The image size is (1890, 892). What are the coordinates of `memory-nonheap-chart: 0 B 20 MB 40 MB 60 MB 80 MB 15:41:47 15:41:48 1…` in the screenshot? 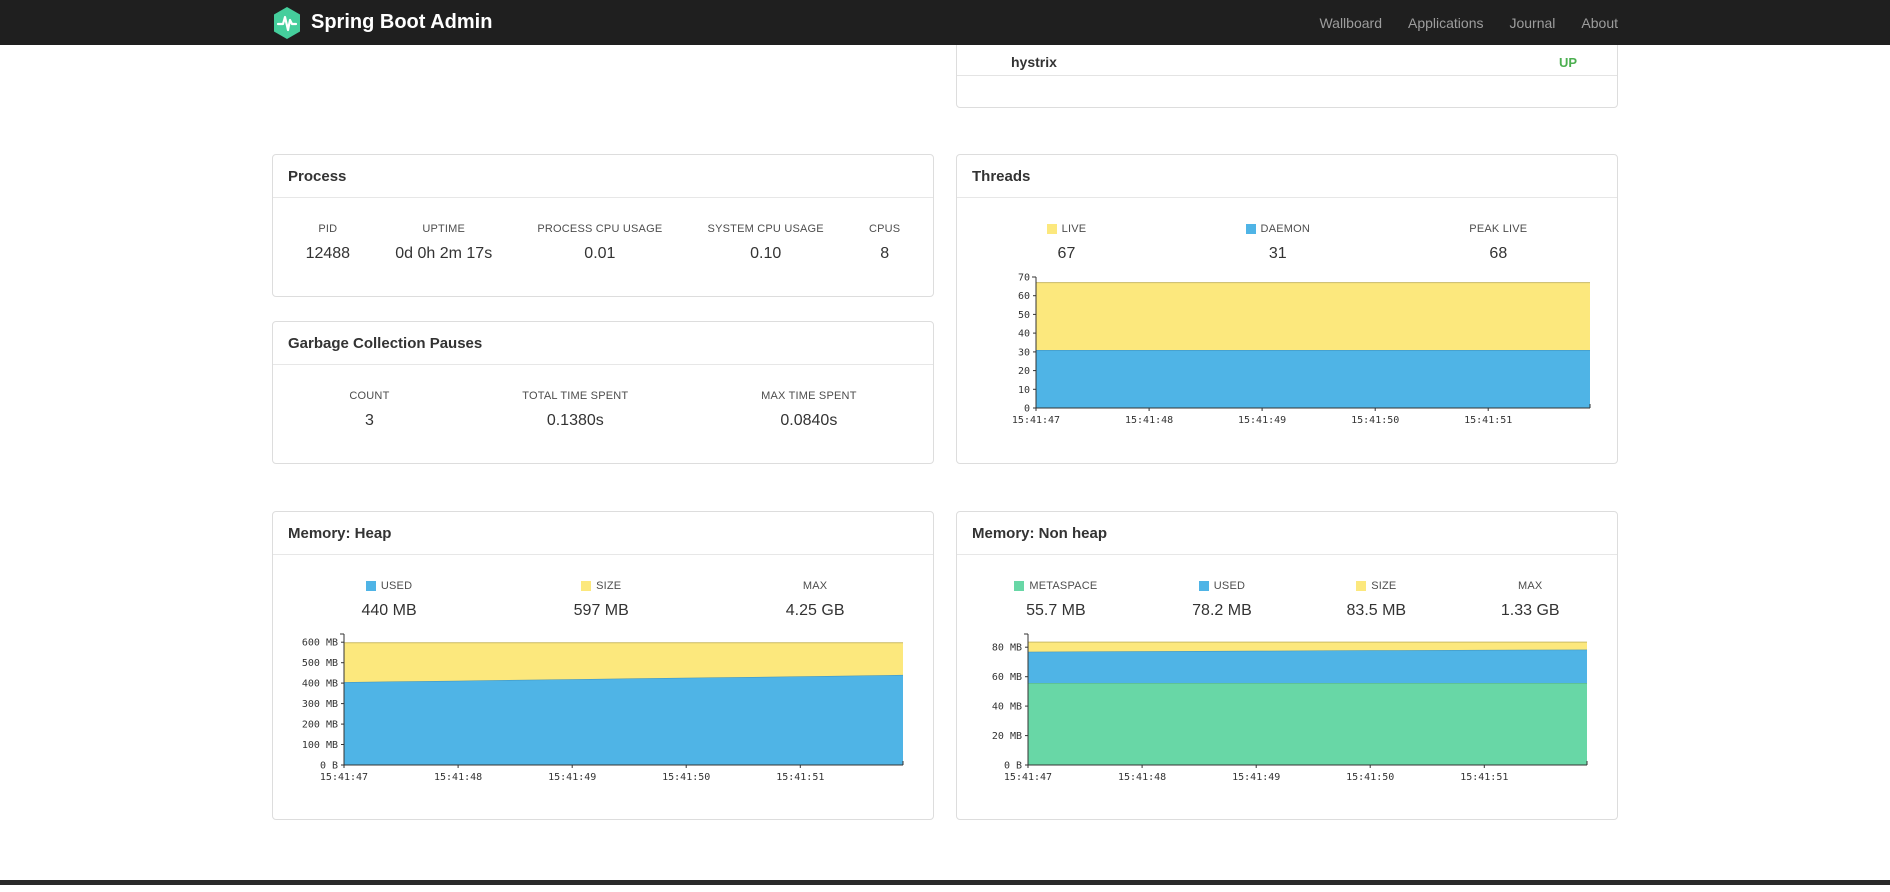 It's located at (1287, 709).